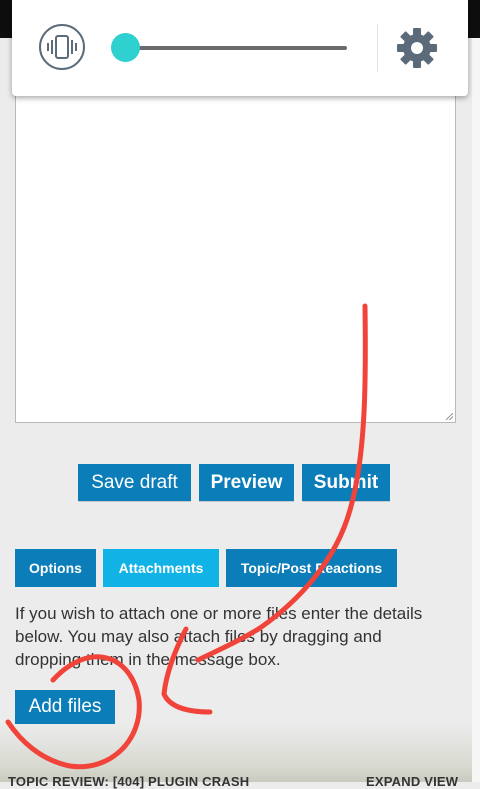 This screenshot has height=789, width=480. I want to click on add-files-button: Add files, so click(65, 707).